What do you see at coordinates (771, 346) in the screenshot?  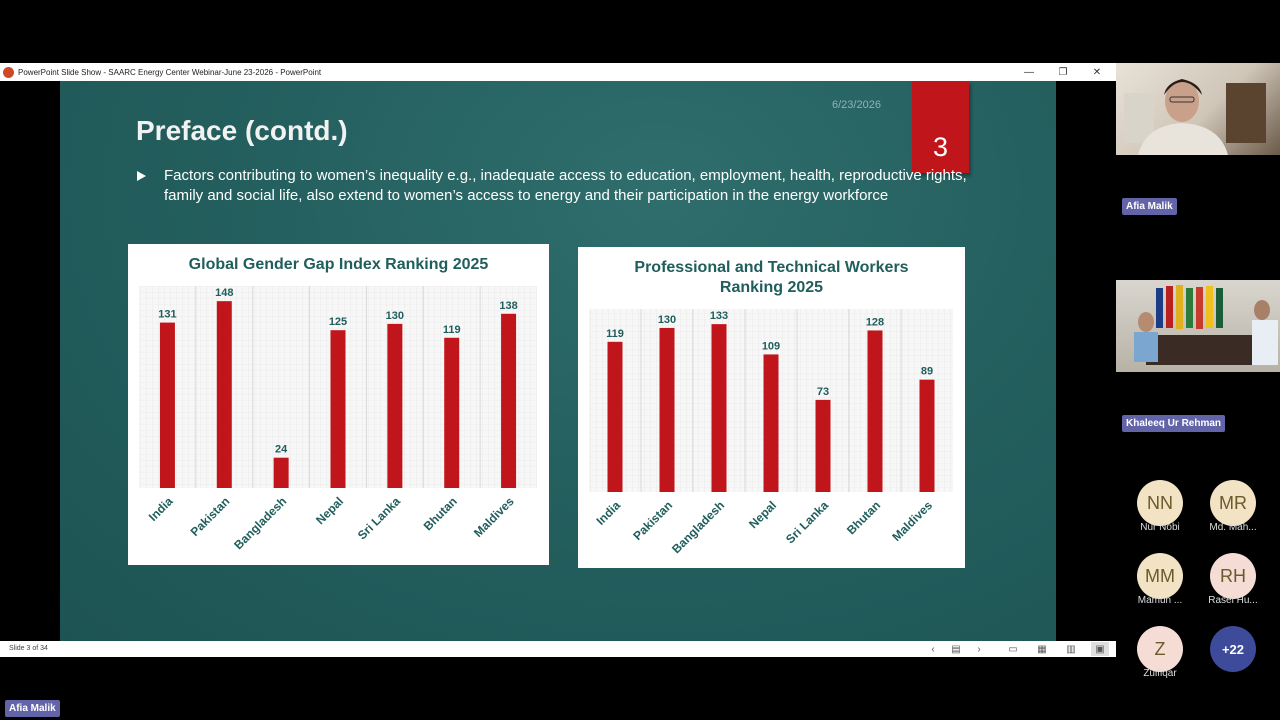 I see `data-label: 109` at bounding box center [771, 346].